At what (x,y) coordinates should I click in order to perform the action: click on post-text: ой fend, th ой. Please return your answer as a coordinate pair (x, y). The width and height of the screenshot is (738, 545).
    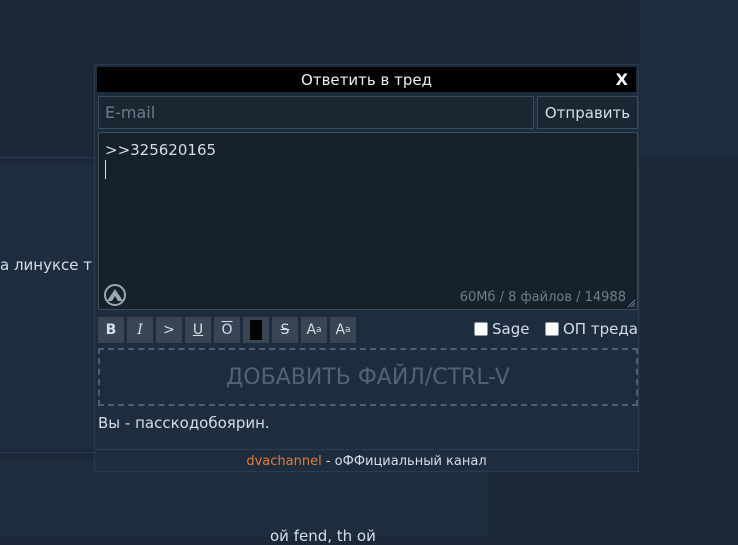
    Looking at the image, I should click on (323, 536).